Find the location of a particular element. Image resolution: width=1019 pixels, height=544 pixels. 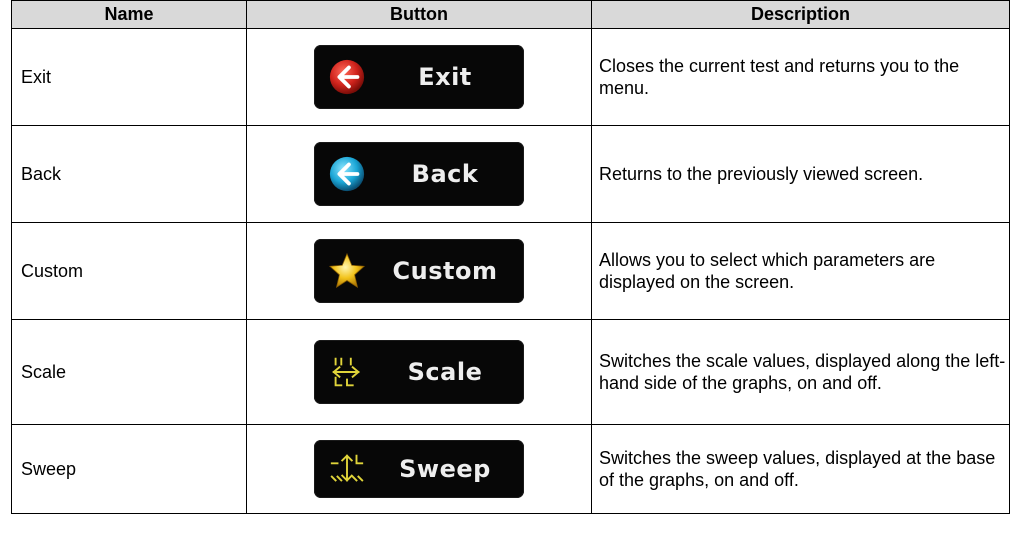

button-label: Custom is located at coordinates (445, 271).